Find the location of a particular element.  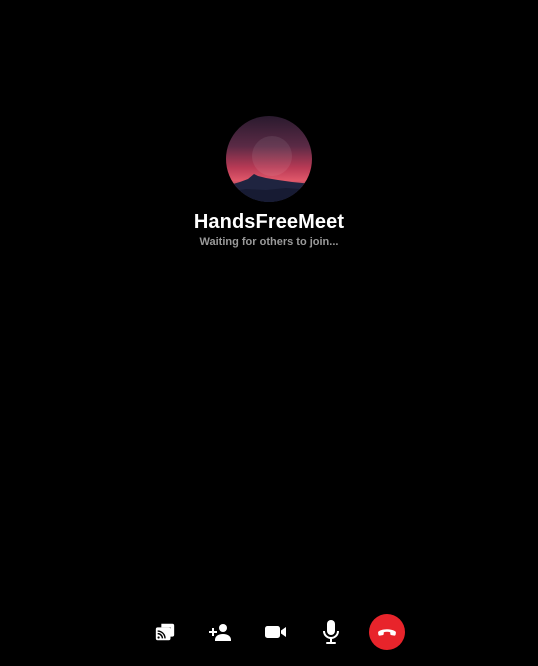

end-call-button is located at coordinates (387, 632).